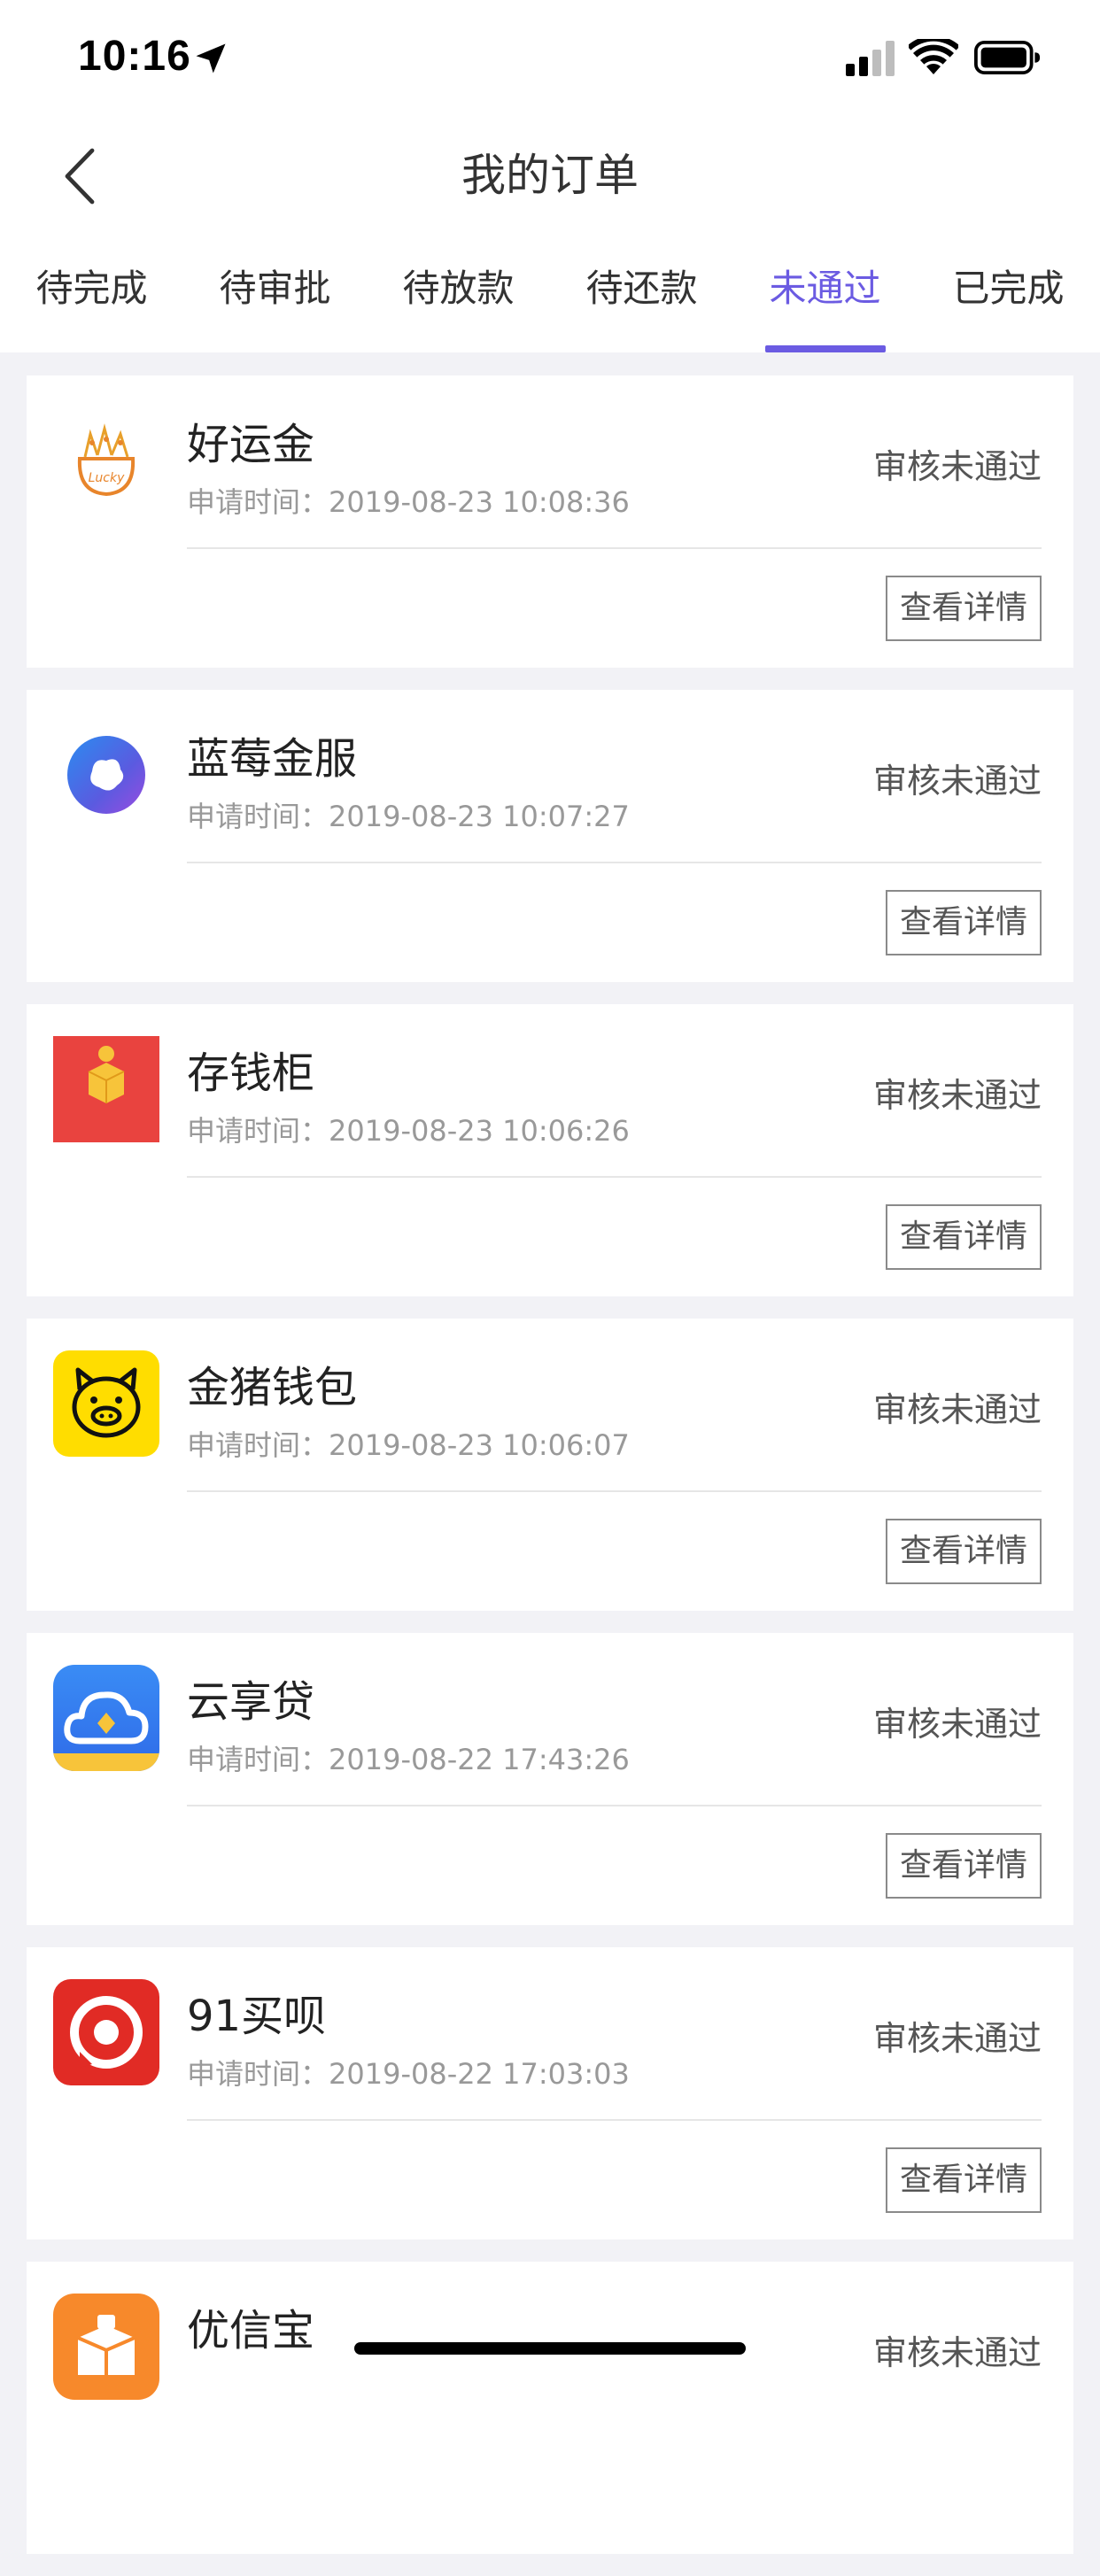 Image resolution: width=1100 pixels, height=2576 pixels. What do you see at coordinates (79, 176) in the screenshot?
I see `back-chevron-icon` at bounding box center [79, 176].